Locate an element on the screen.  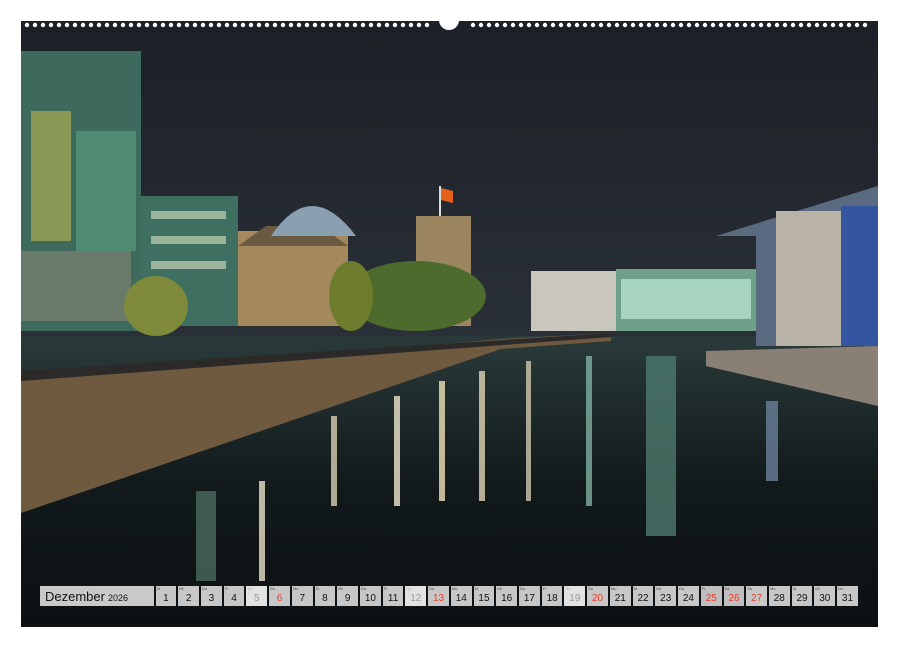
day-number: 18 is located at coordinates (552, 598).